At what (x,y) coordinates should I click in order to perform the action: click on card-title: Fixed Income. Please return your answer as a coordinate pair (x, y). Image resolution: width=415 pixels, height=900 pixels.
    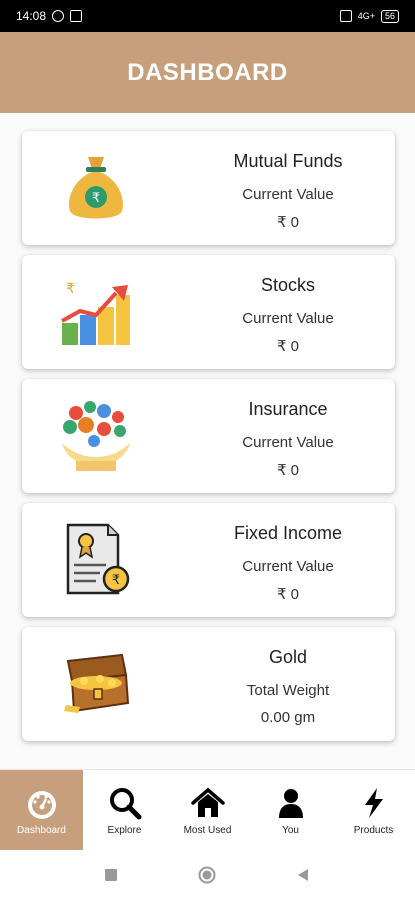
    Looking at the image, I should click on (288, 533).